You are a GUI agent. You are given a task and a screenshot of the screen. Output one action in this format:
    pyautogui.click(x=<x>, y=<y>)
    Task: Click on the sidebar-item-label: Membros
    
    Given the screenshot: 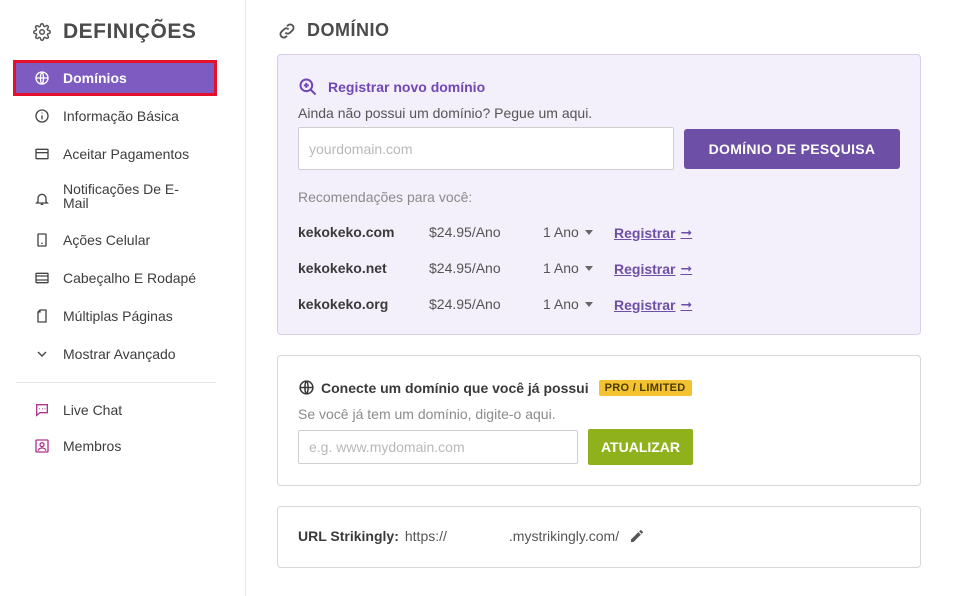 What is the action you would take?
    pyautogui.click(x=92, y=446)
    